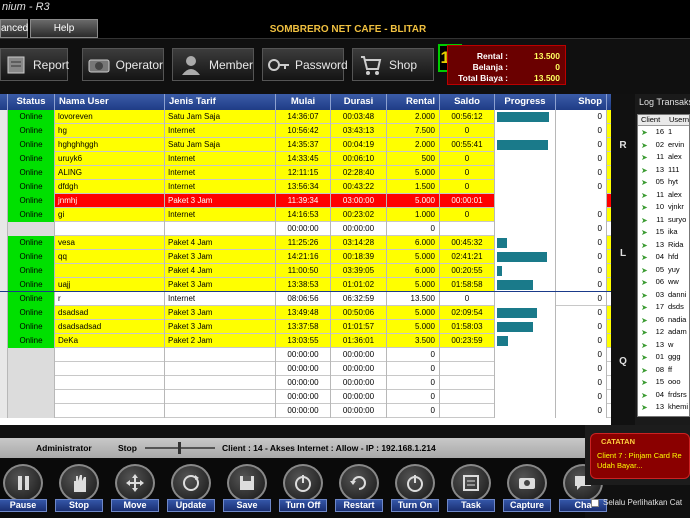 The width and height of the screenshot is (690, 518). Describe the element at coordinates (305, 299) in the screenshot. I see `table-row: Online r Internet 08:06:56 06:32:59 13.500 0 0` at that location.